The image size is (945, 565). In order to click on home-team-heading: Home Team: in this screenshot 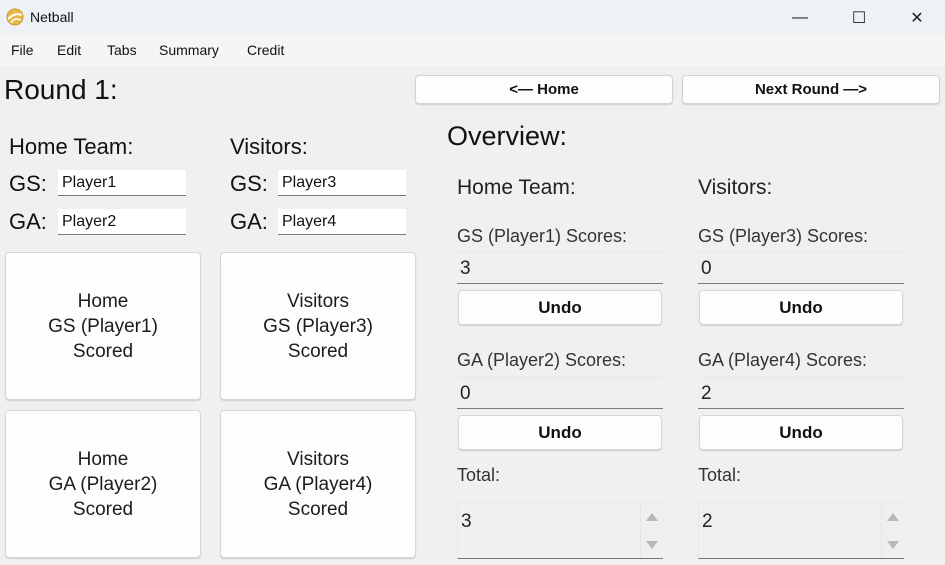, I will do `click(71, 146)`.